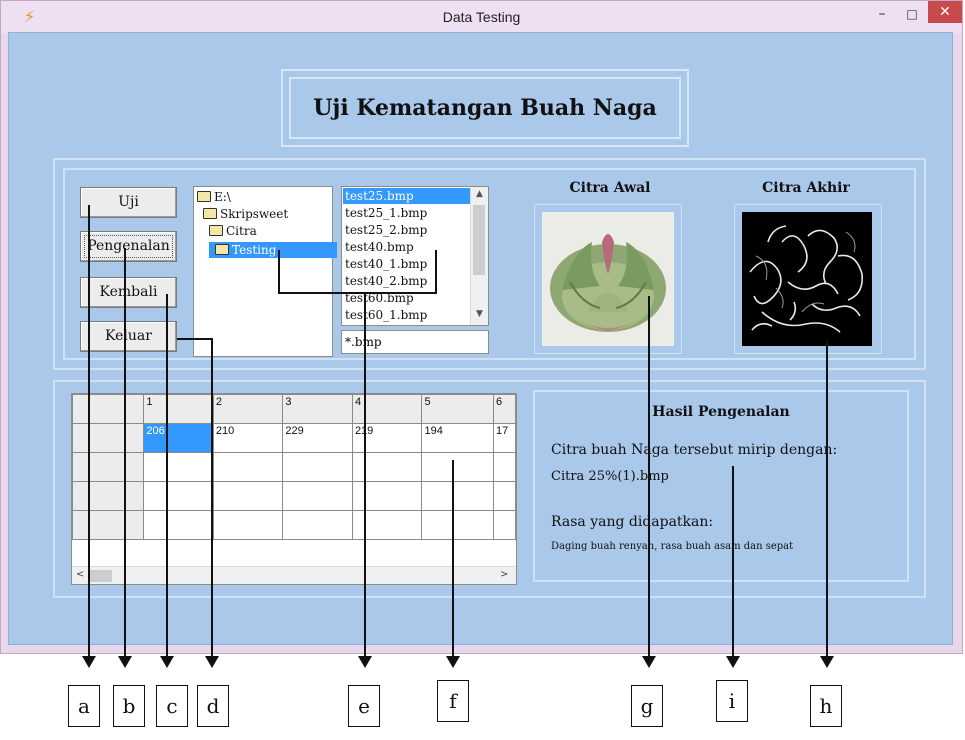 This screenshot has height=740, width=965. What do you see at coordinates (732, 701) in the screenshot?
I see `annotation-label-i: i` at bounding box center [732, 701].